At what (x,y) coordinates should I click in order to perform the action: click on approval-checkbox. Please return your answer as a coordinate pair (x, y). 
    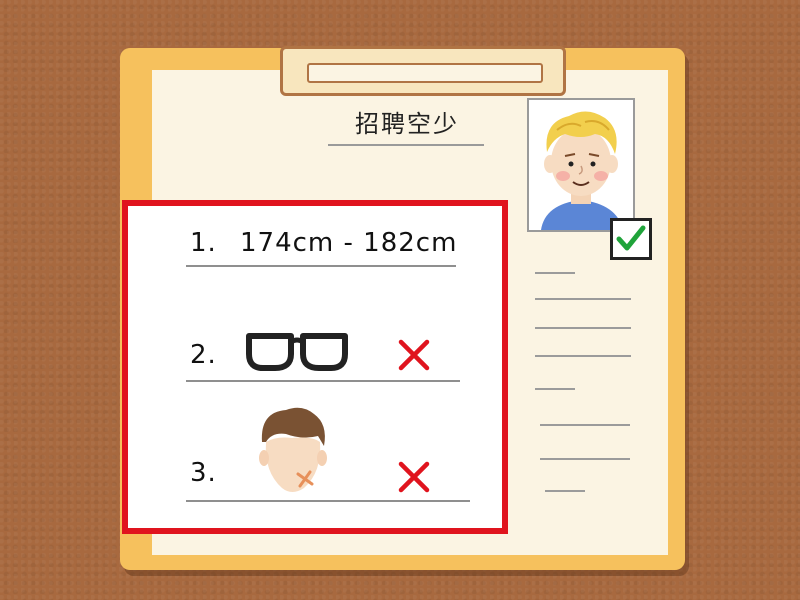
    Looking at the image, I should click on (631, 239).